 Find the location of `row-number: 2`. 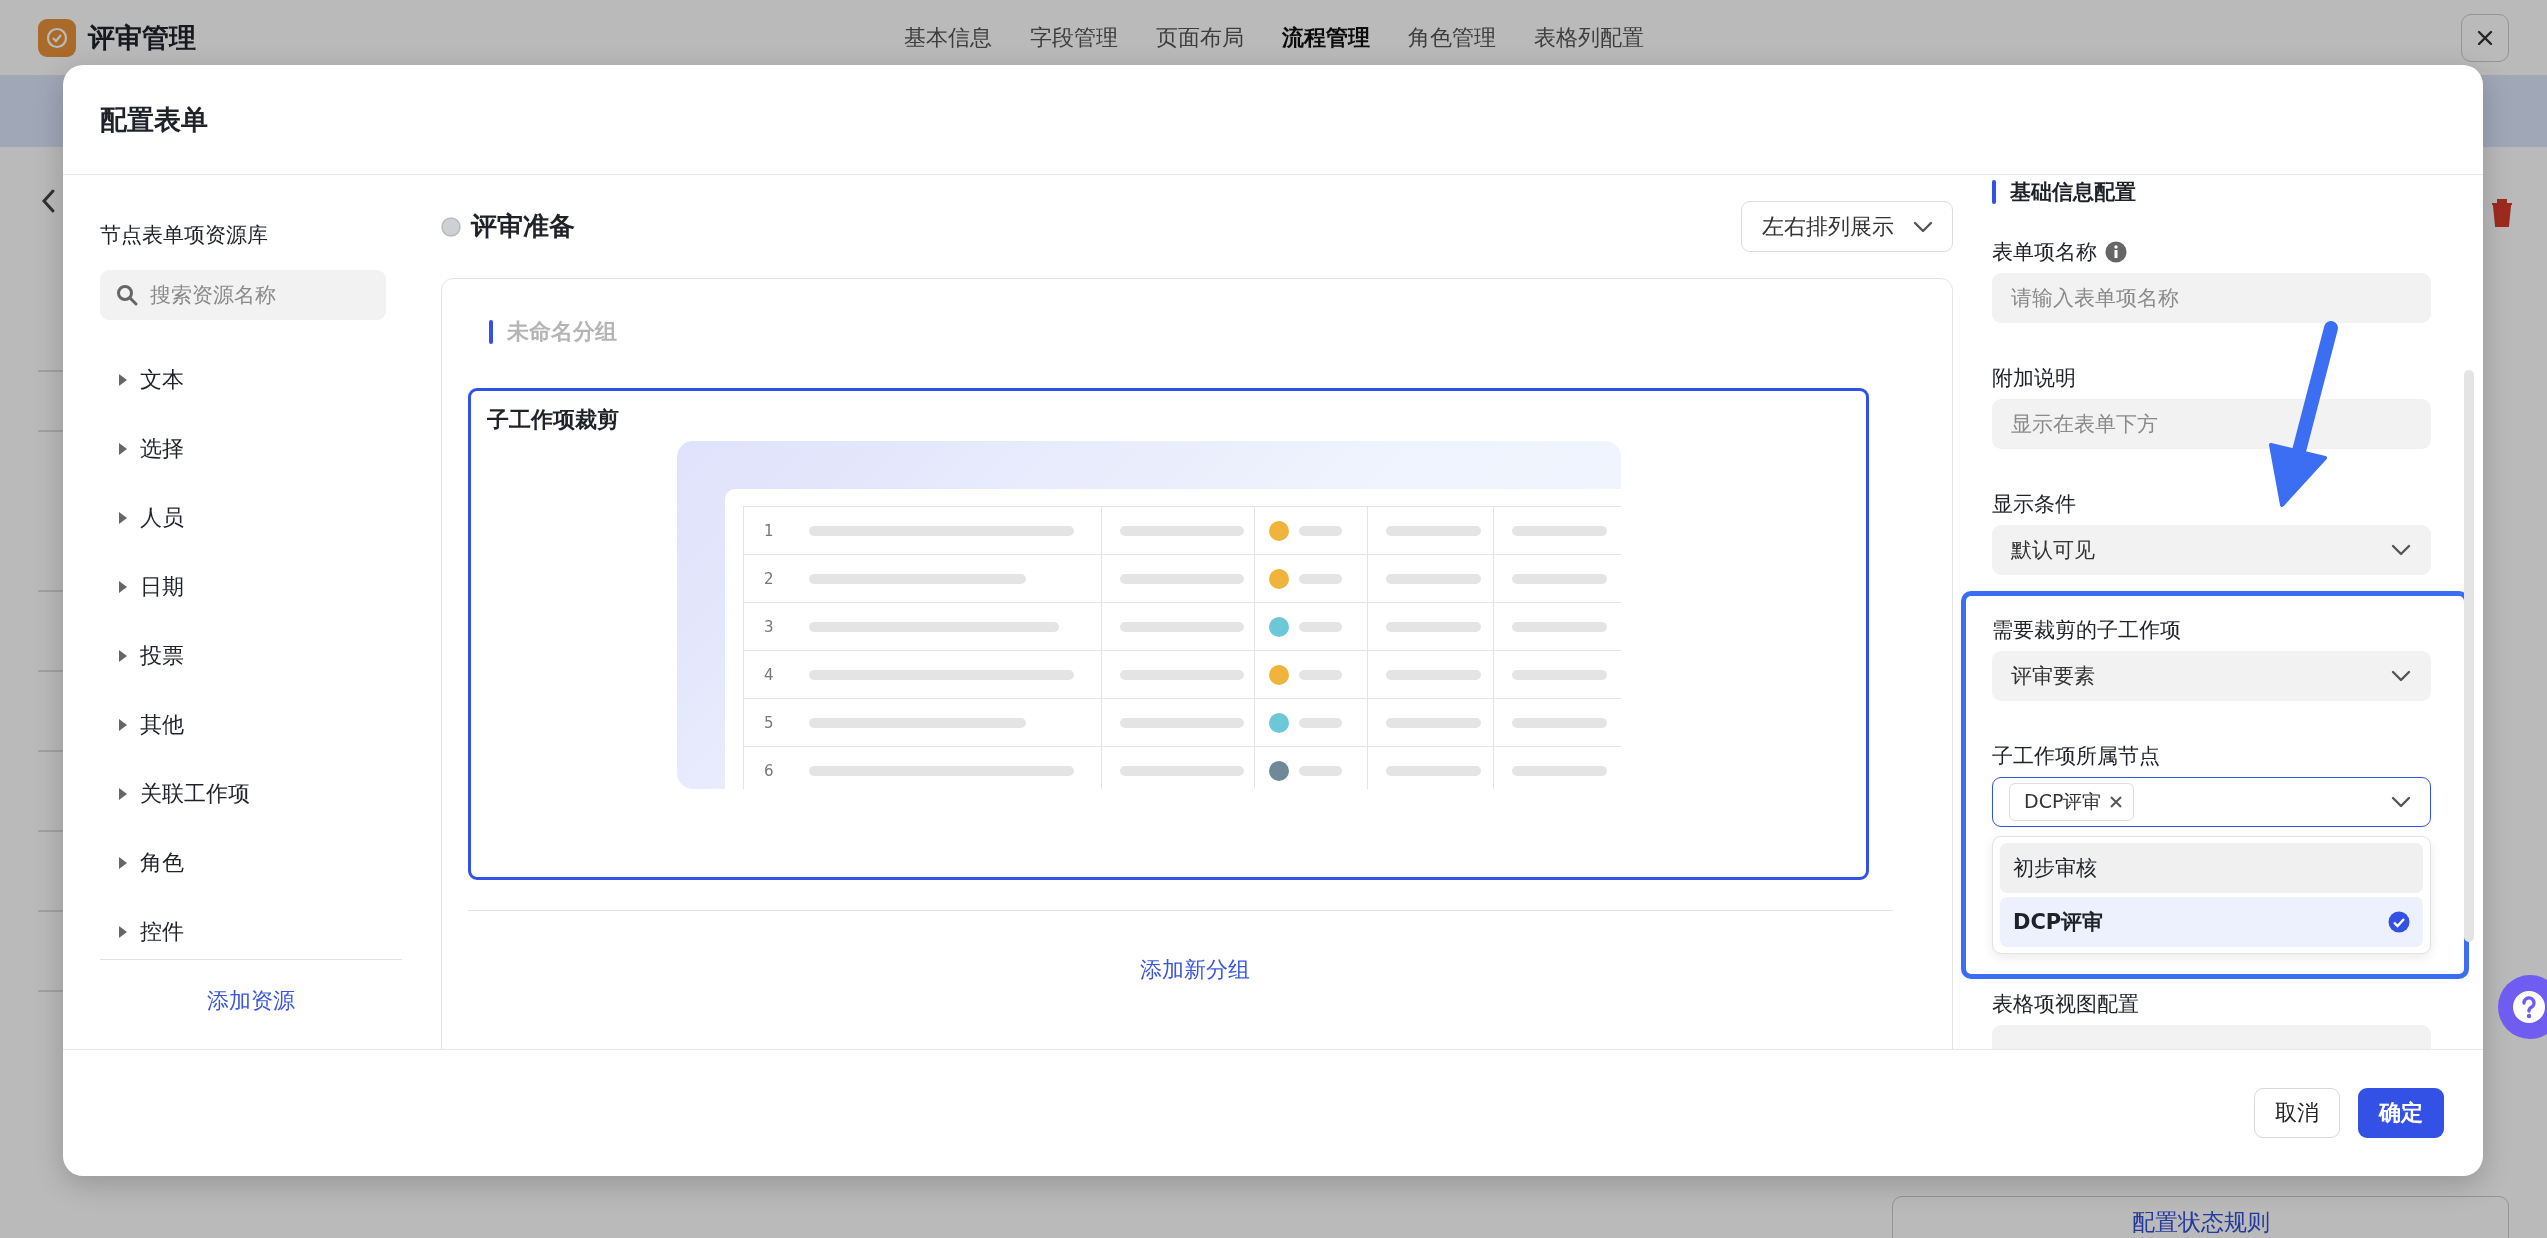

row-number: 2 is located at coordinates (769, 578).